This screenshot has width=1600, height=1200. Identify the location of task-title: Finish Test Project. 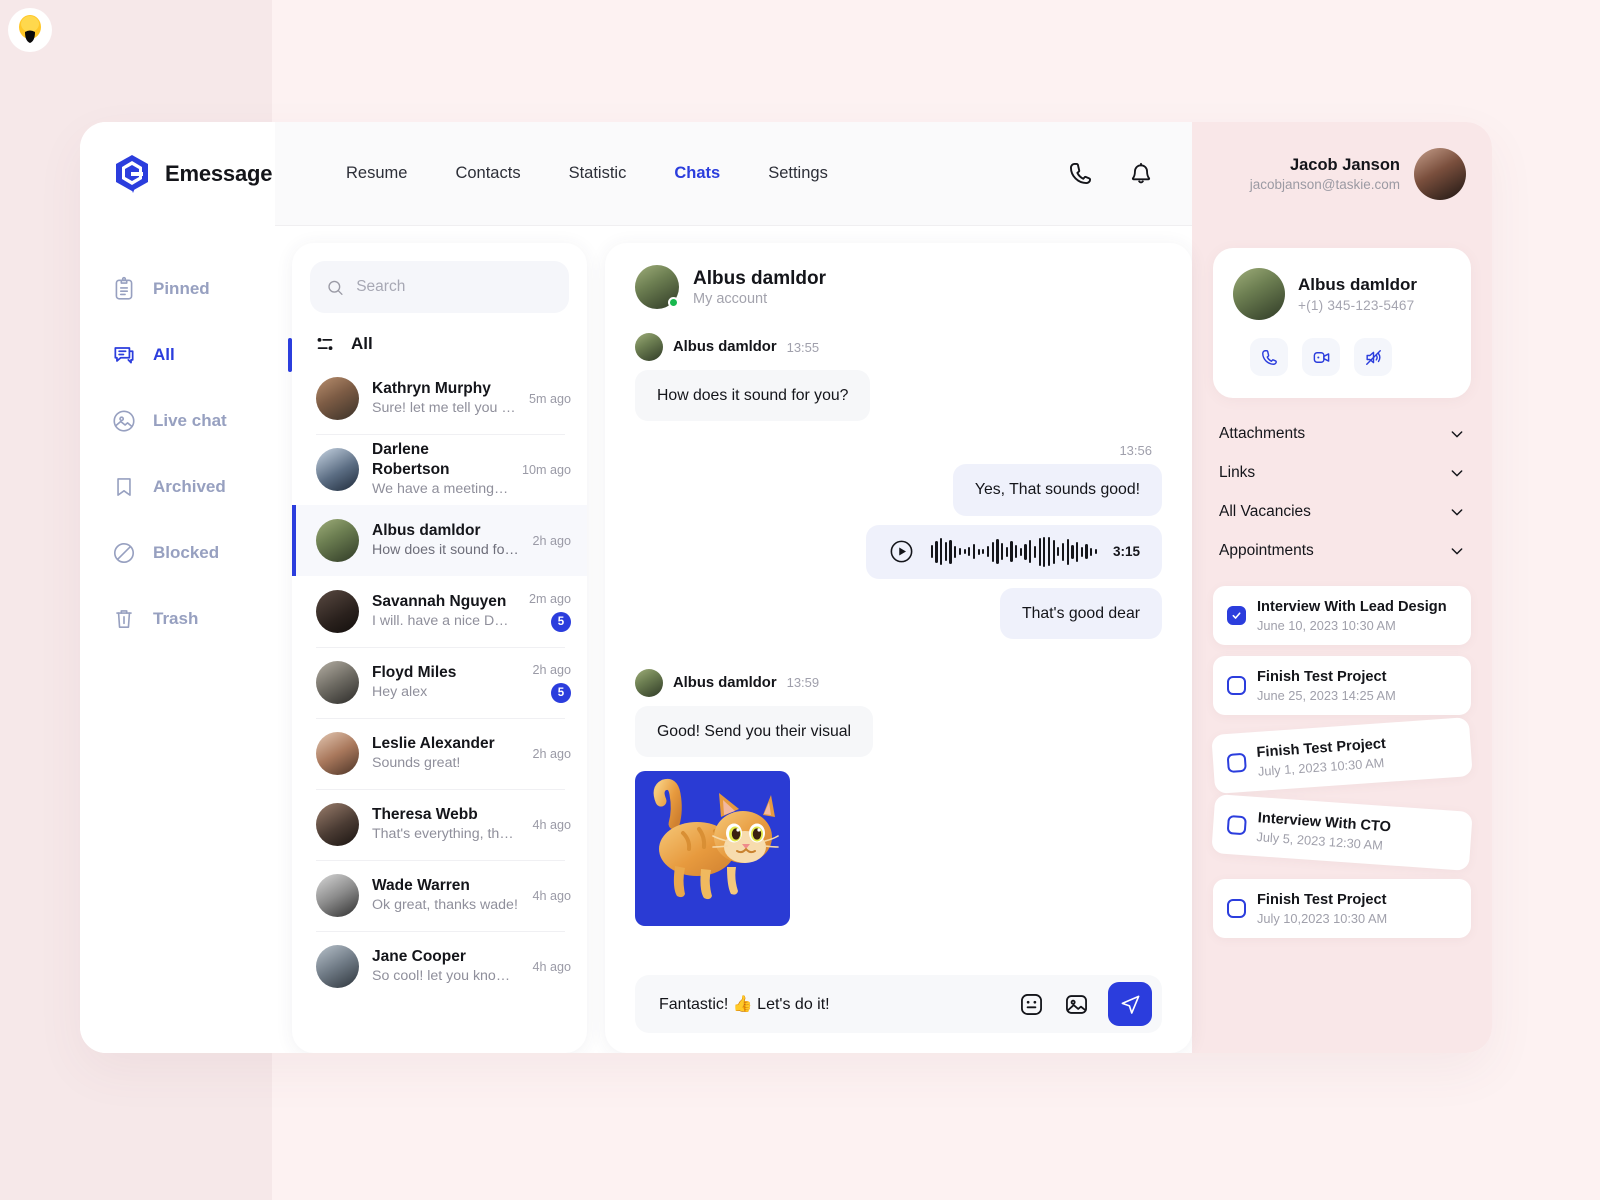
(1322, 677).